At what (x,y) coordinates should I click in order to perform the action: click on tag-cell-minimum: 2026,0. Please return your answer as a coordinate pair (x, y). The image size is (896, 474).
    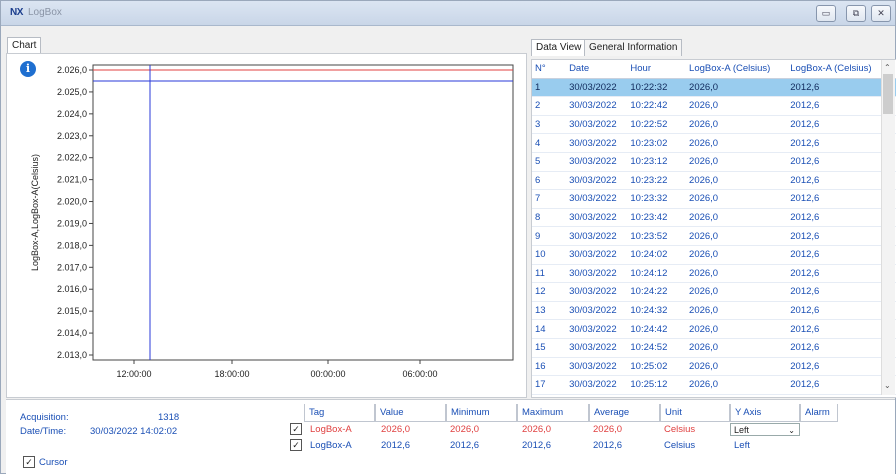
    Looking at the image, I should click on (465, 429).